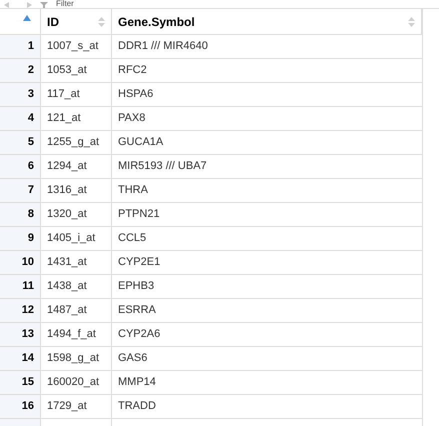 Image resolution: width=439 pixels, height=426 pixels. Describe the element at coordinates (76, 142) in the screenshot. I see `table-cell: 1255_g_at` at that location.